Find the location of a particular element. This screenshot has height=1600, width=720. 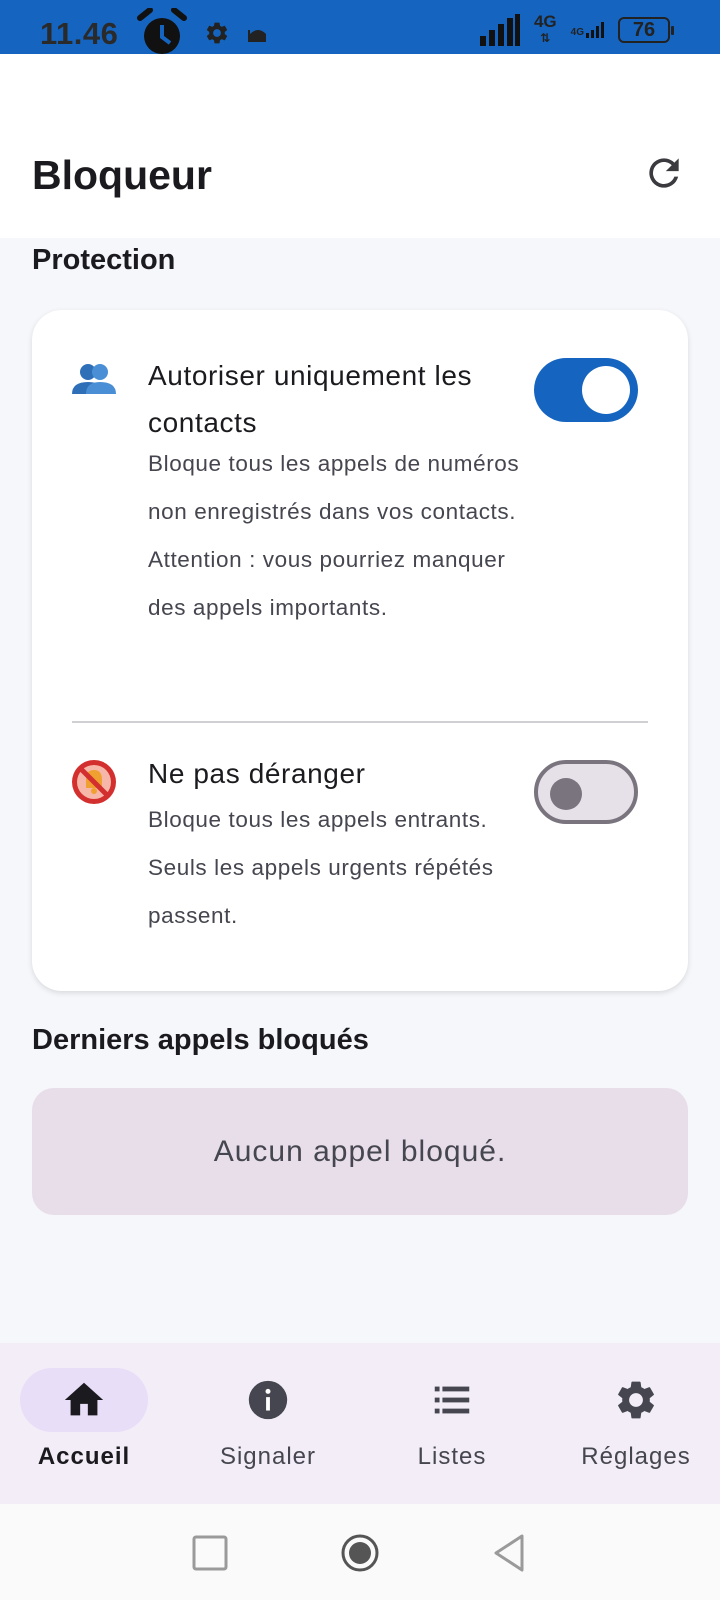

secondary-signal: 4G is located at coordinates (587, 30).